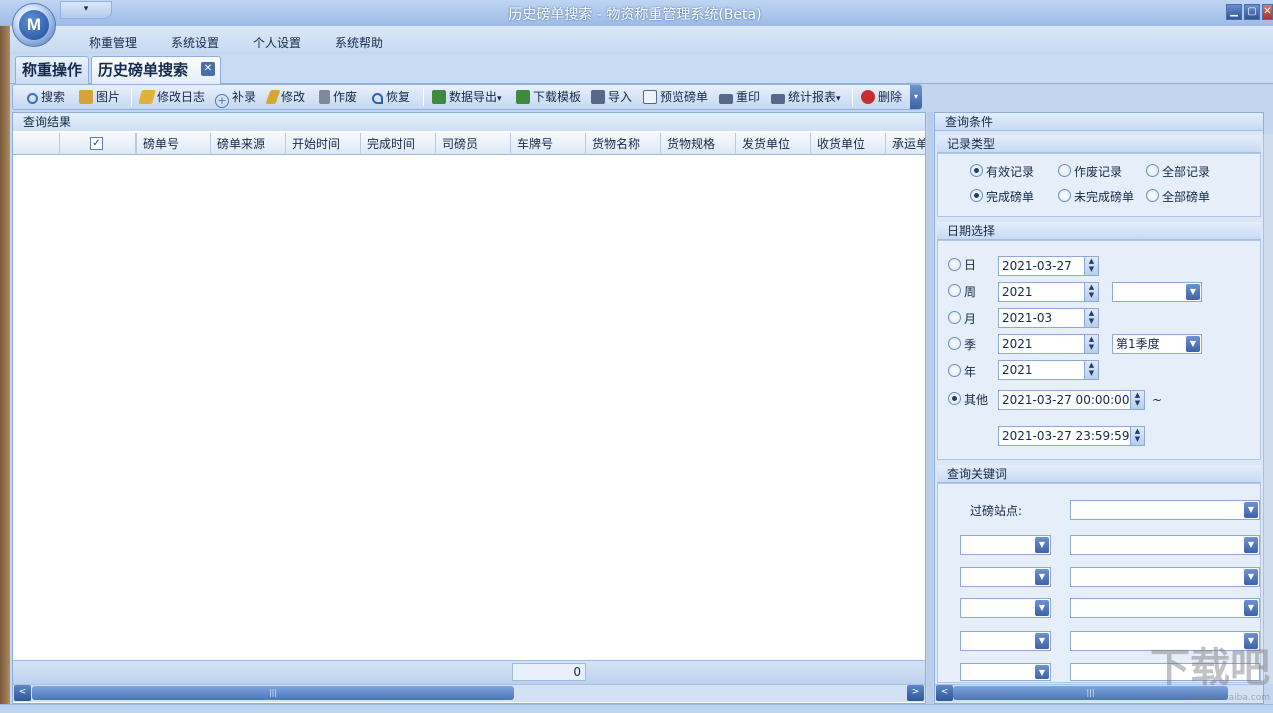  What do you see at coordinates (697, 144) in the screenshot?
I see `col-goods-spec: 货物规格` at bounding box center [697, 144].